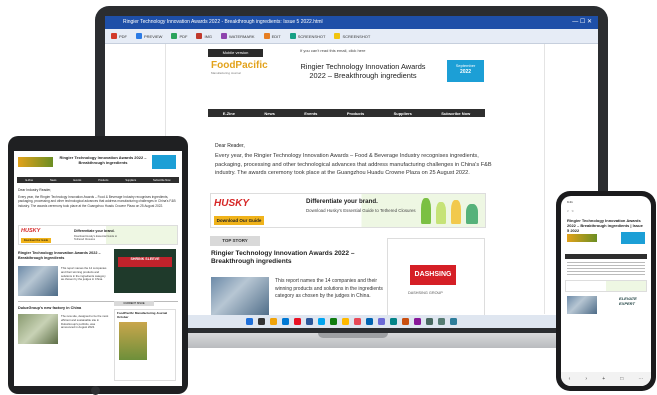  What do you see at coordinates (455, 113) in the screenshot?
I see `nav-item-subscribe-now: Subscribe Now` at bounding box center [455, 113].